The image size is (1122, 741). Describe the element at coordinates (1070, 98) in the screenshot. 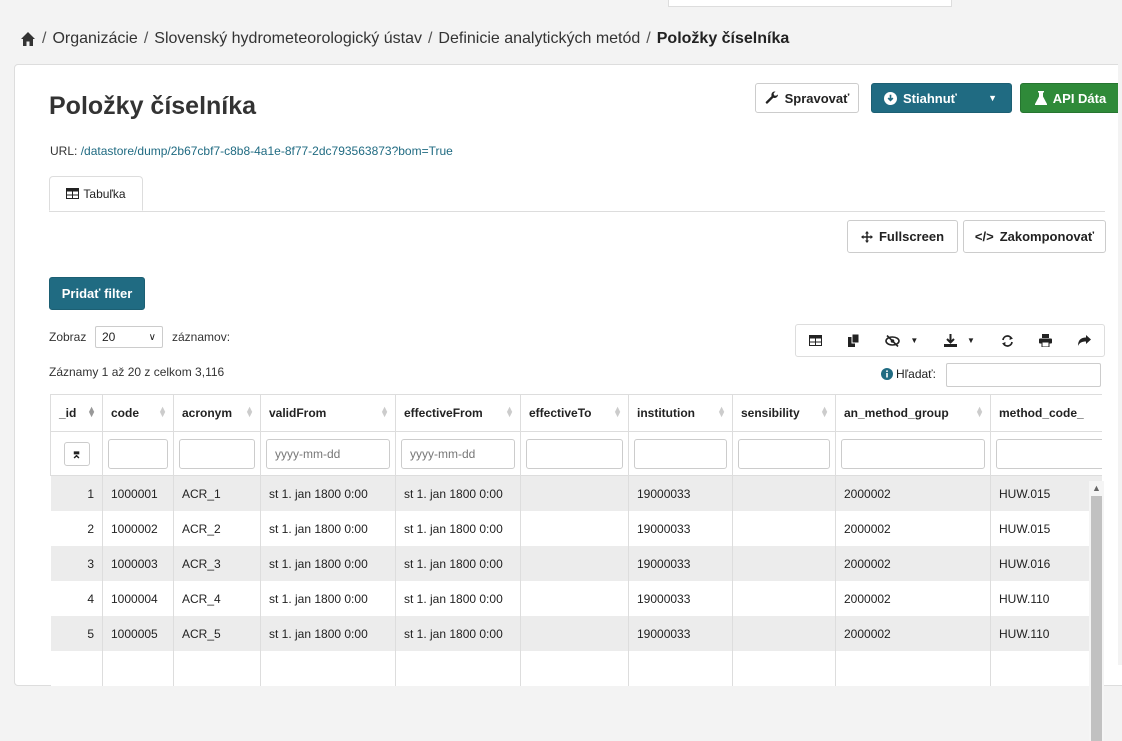

I see `api-data-button: API Dáta` at that location.